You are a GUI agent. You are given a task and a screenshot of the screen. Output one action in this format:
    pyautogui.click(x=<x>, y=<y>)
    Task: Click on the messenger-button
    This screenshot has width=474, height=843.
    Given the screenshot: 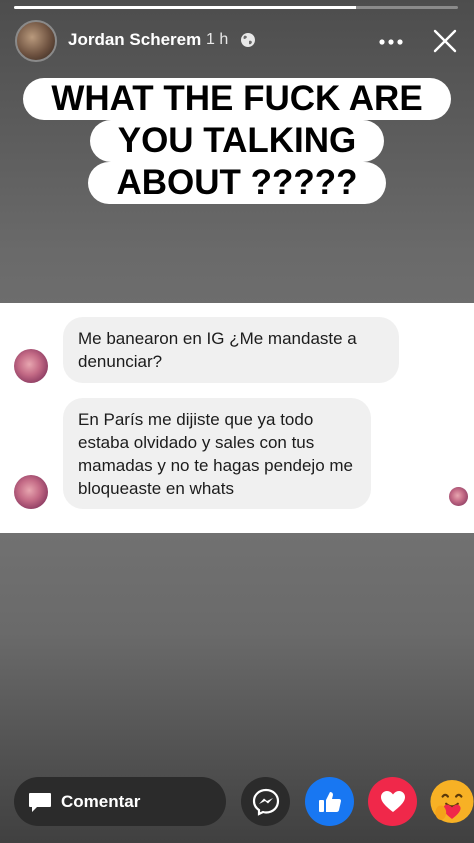 What is the action you would take?
    pyautogui.click(x=265, y=801)
    